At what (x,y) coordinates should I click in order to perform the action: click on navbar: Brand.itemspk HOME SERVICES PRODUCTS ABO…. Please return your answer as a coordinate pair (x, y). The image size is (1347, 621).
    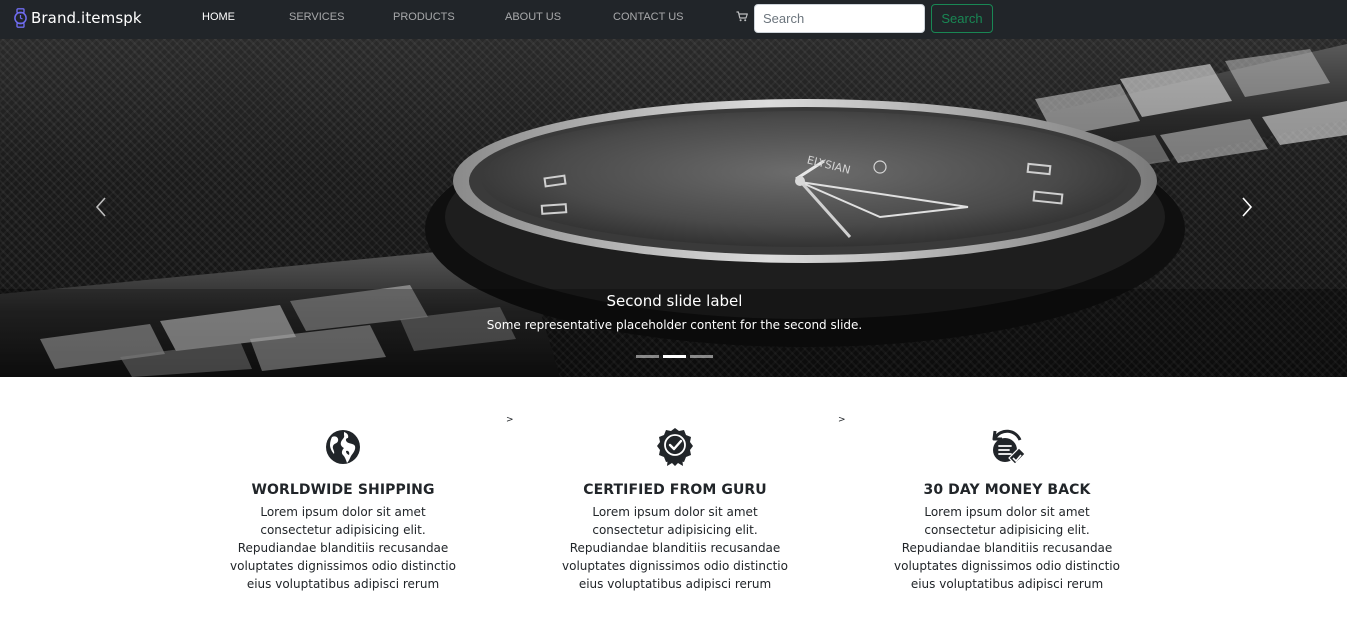
    Looking at the image, I should click on (673, 19).